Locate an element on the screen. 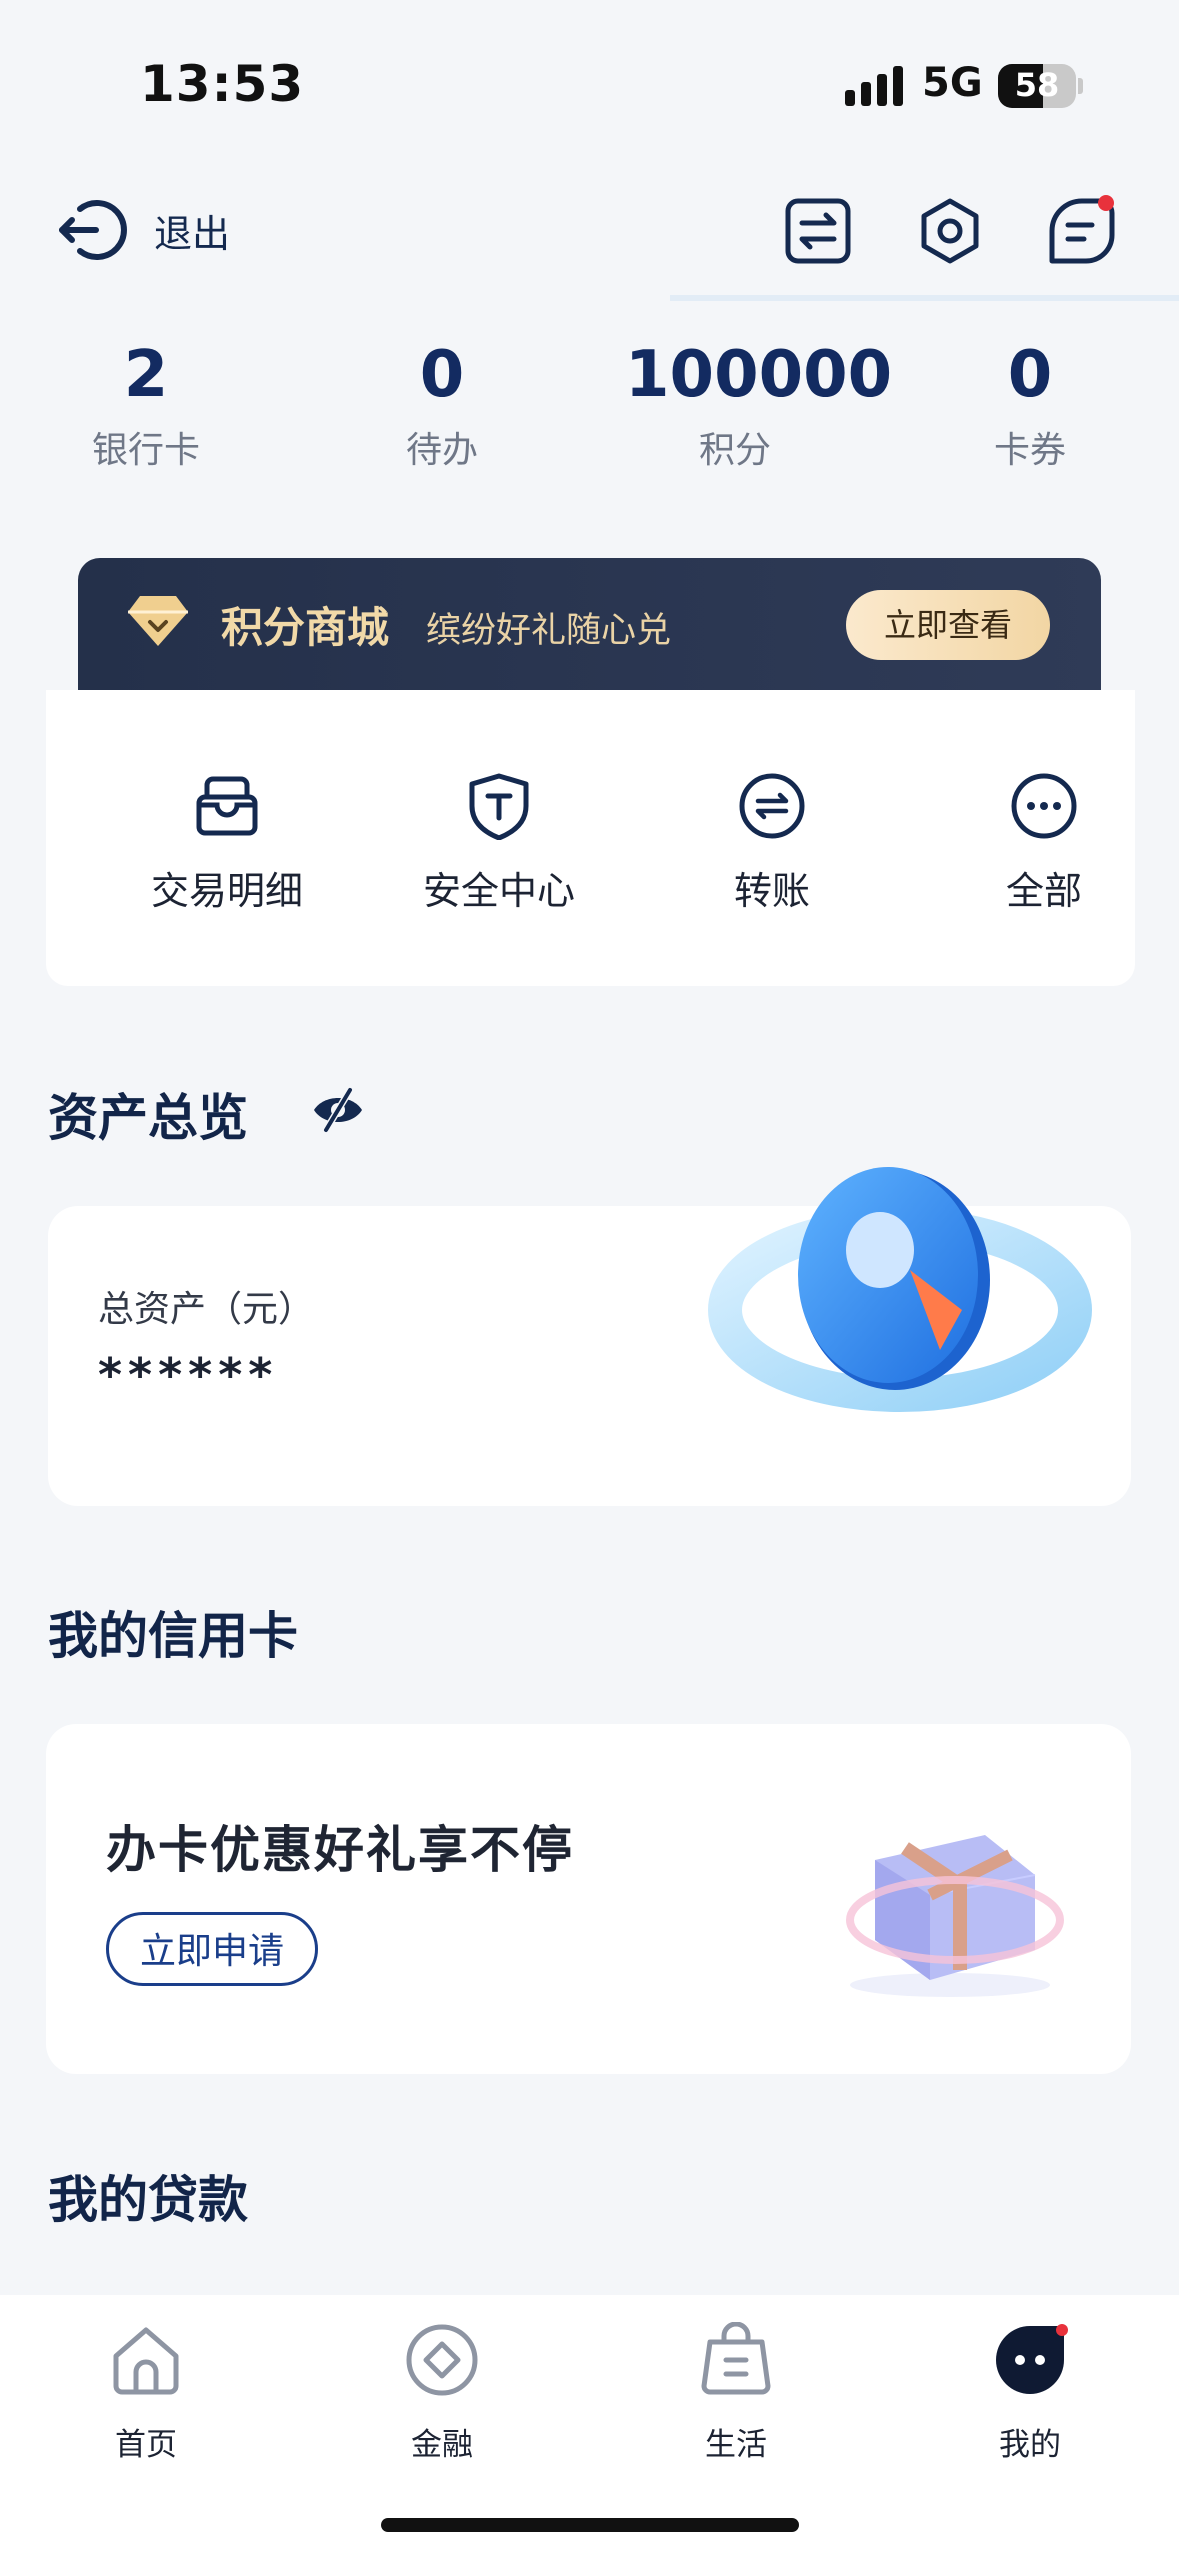 This screenshot has width=1179, height=2556. stat-bank-cards: 2 银行卡 is located at coordinates (146, 404).